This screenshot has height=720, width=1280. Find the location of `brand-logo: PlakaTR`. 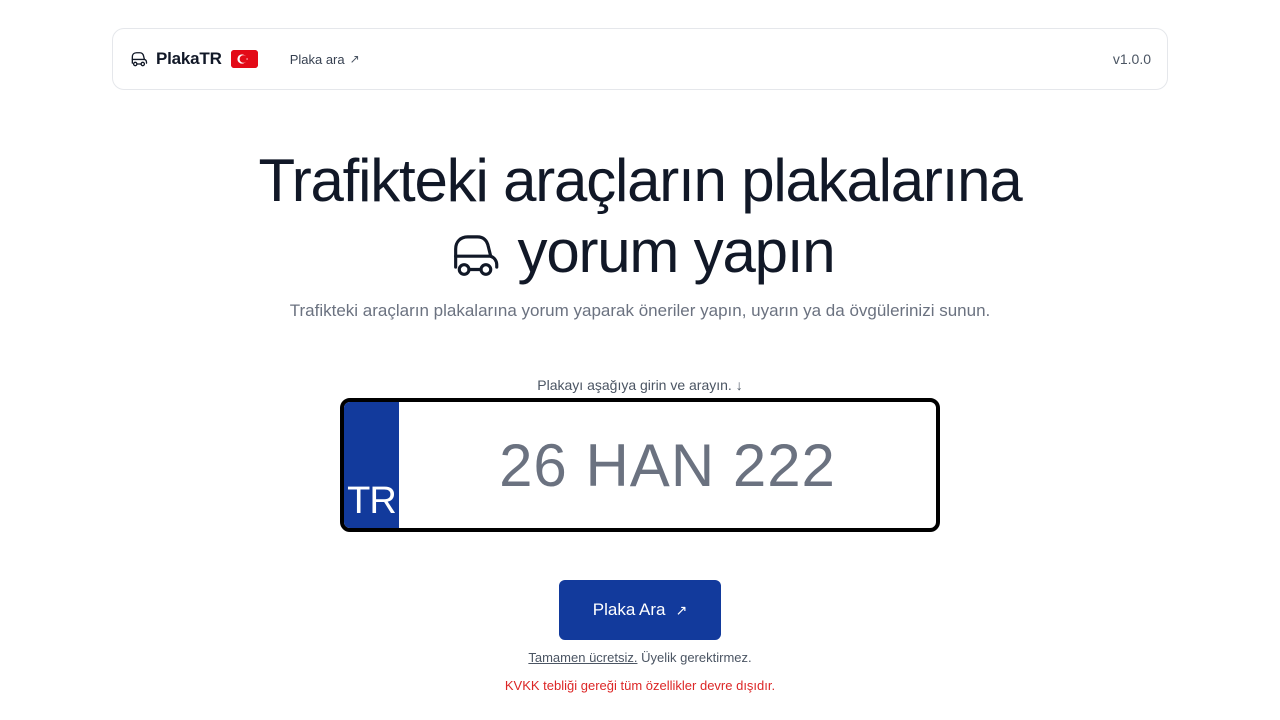

brand-logo: PlakaTR is located at coordinates (193, 59).